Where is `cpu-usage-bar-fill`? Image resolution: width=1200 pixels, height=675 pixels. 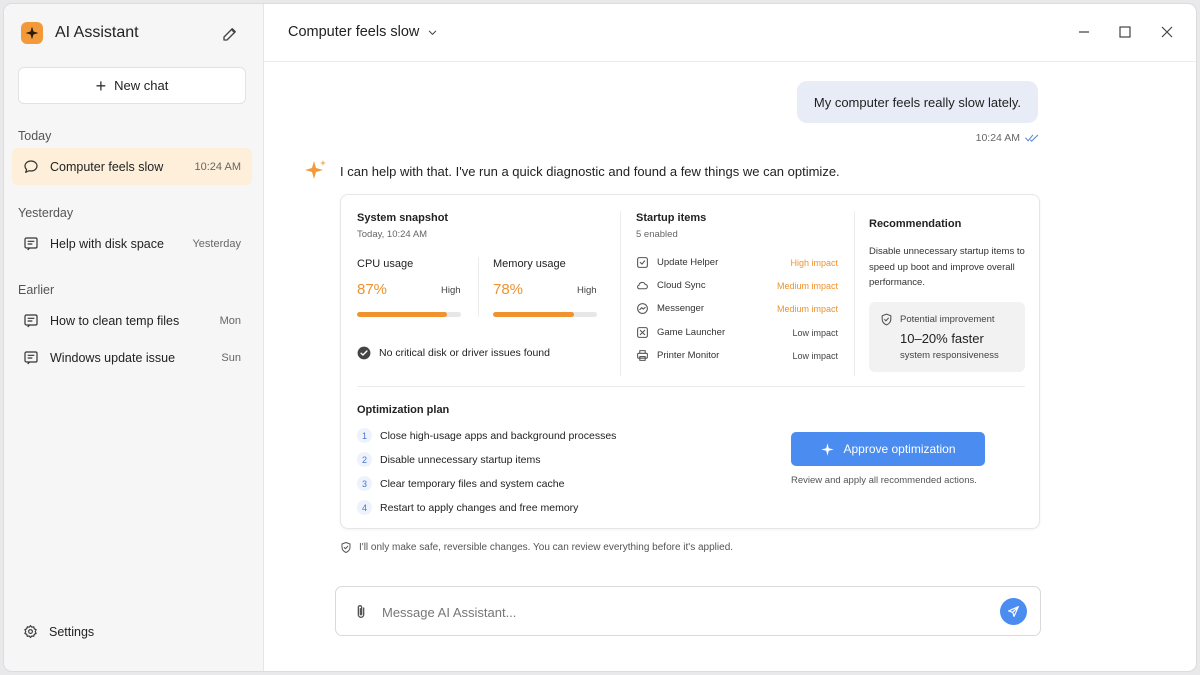 cpu-usage-bar-fill is located at coordinates (402, 314).